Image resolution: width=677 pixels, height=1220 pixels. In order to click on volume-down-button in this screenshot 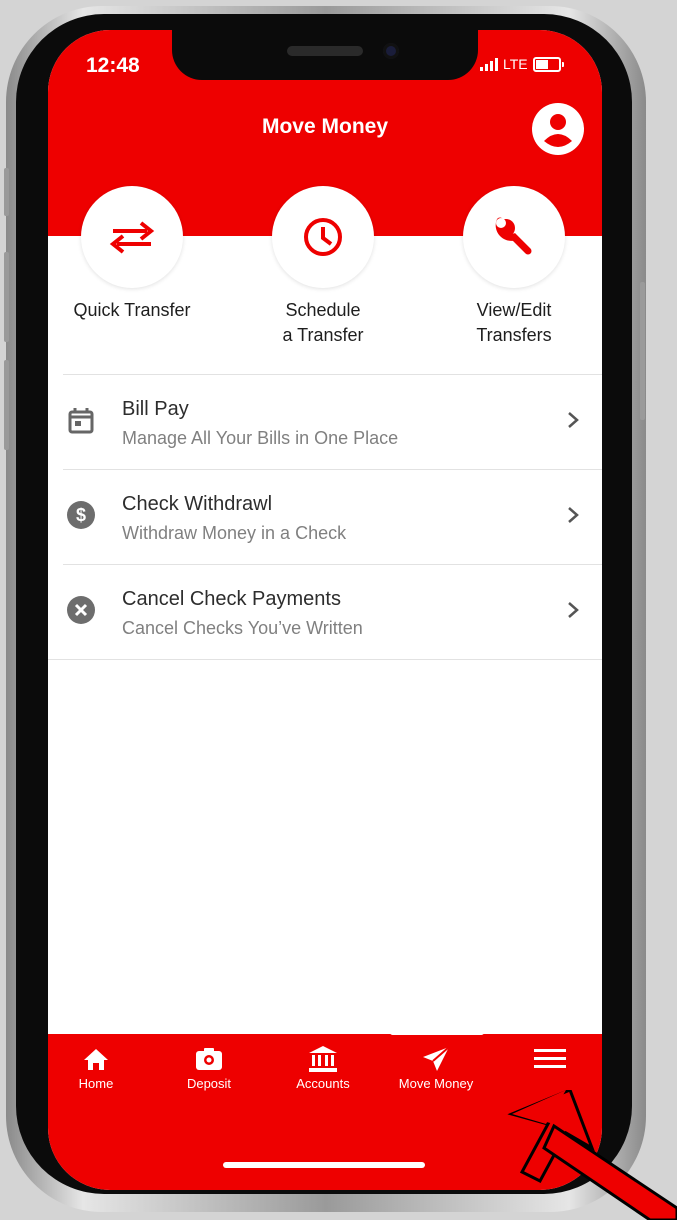, I will do `click(6, 405)`.